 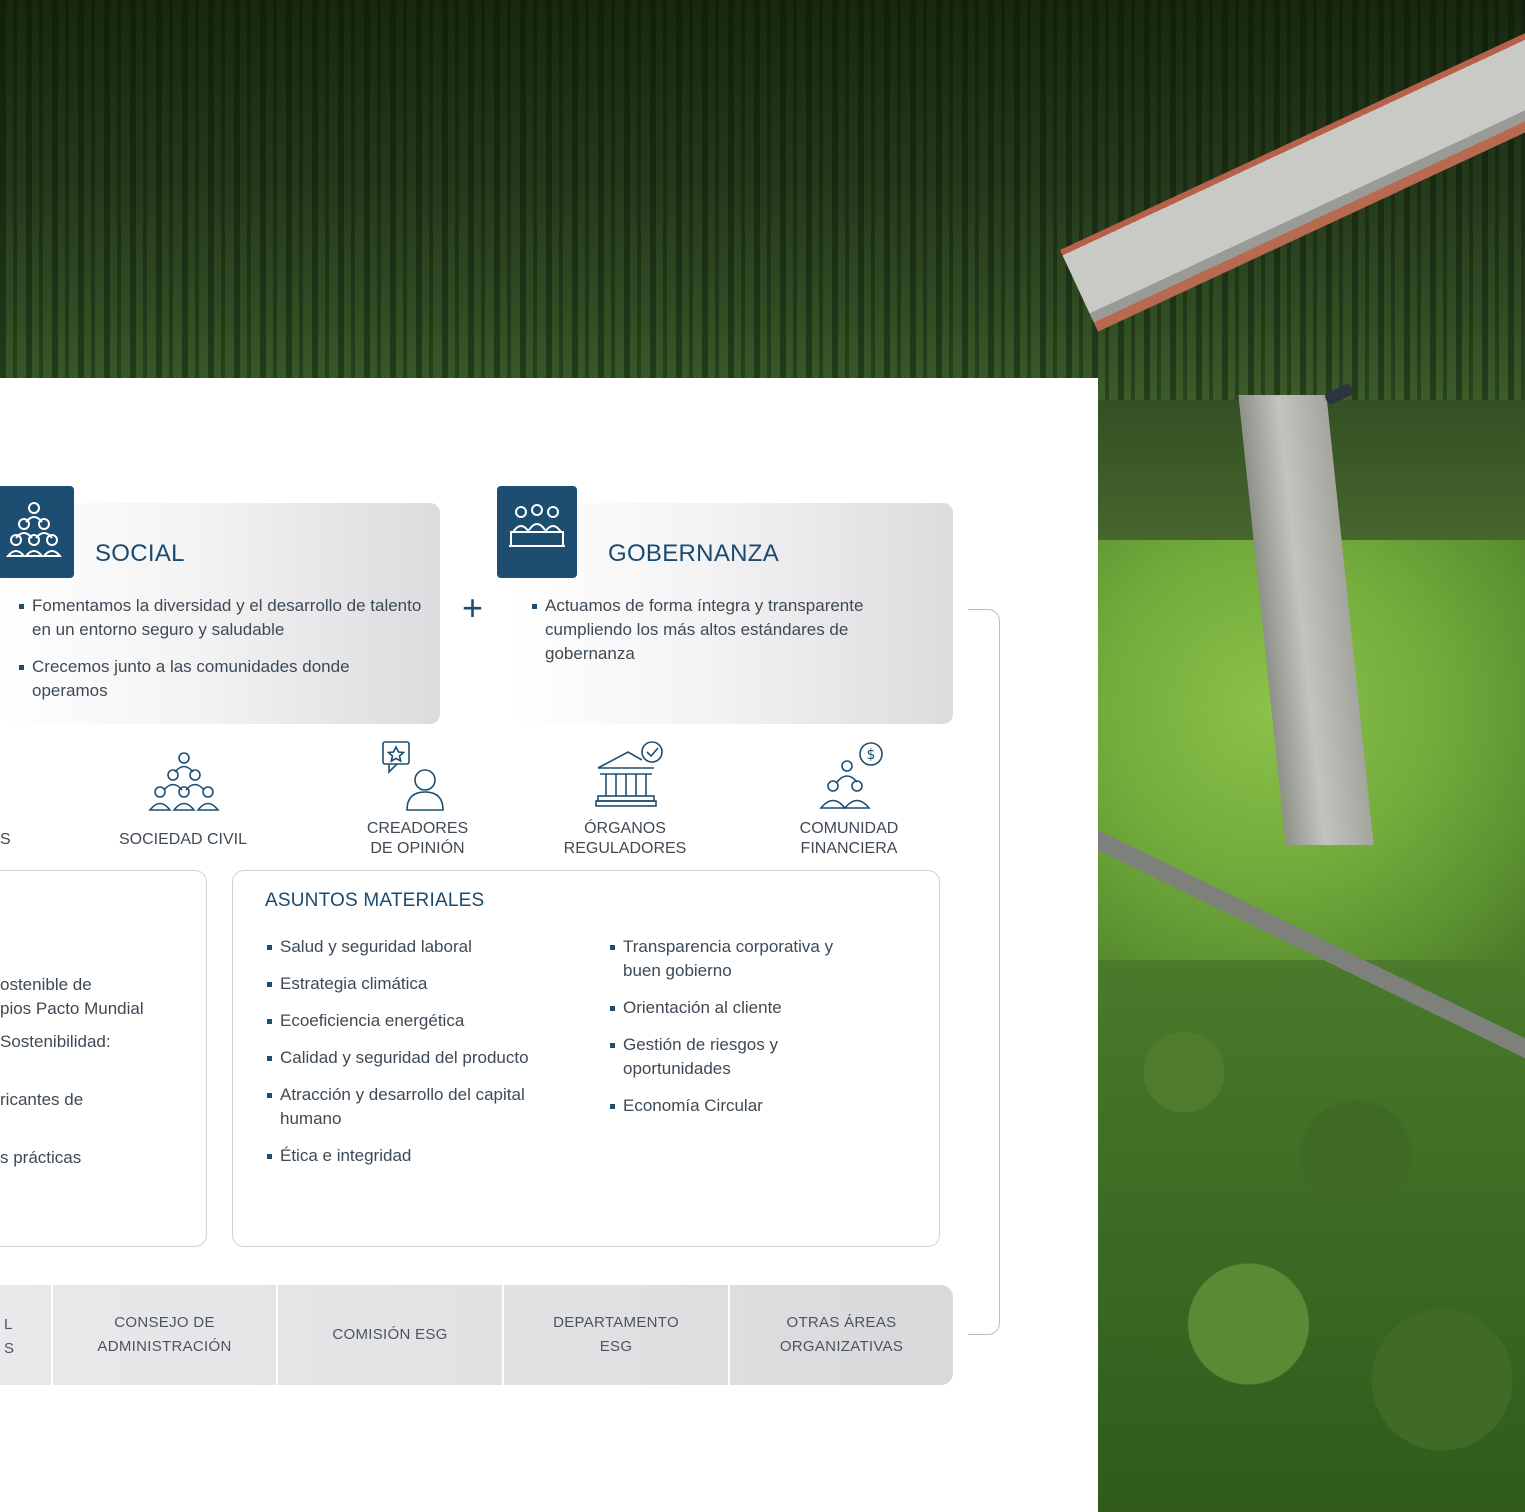 What do you see at coordinates (417, 828) in the screenshot?
I see `label-line: CREADORES` at bounding box center [417, 828].